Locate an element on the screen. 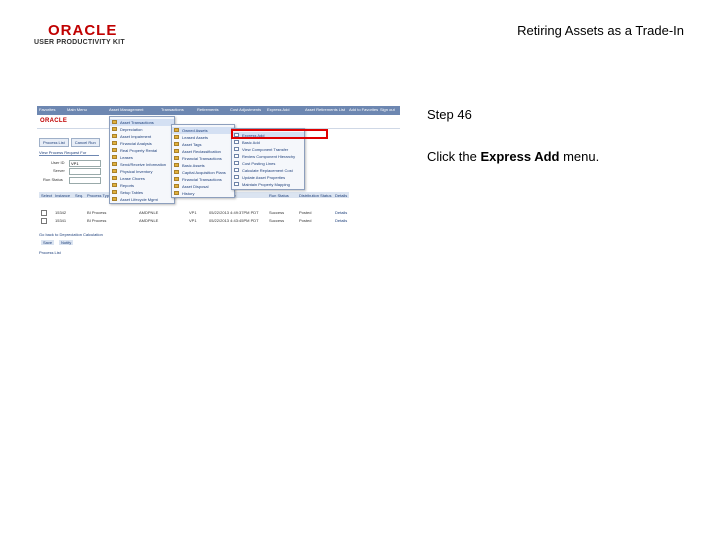 The width and height of the screenshot is (720, 540). menu-item: Capital Acquisition Plans is located at coordinates (203, 172).